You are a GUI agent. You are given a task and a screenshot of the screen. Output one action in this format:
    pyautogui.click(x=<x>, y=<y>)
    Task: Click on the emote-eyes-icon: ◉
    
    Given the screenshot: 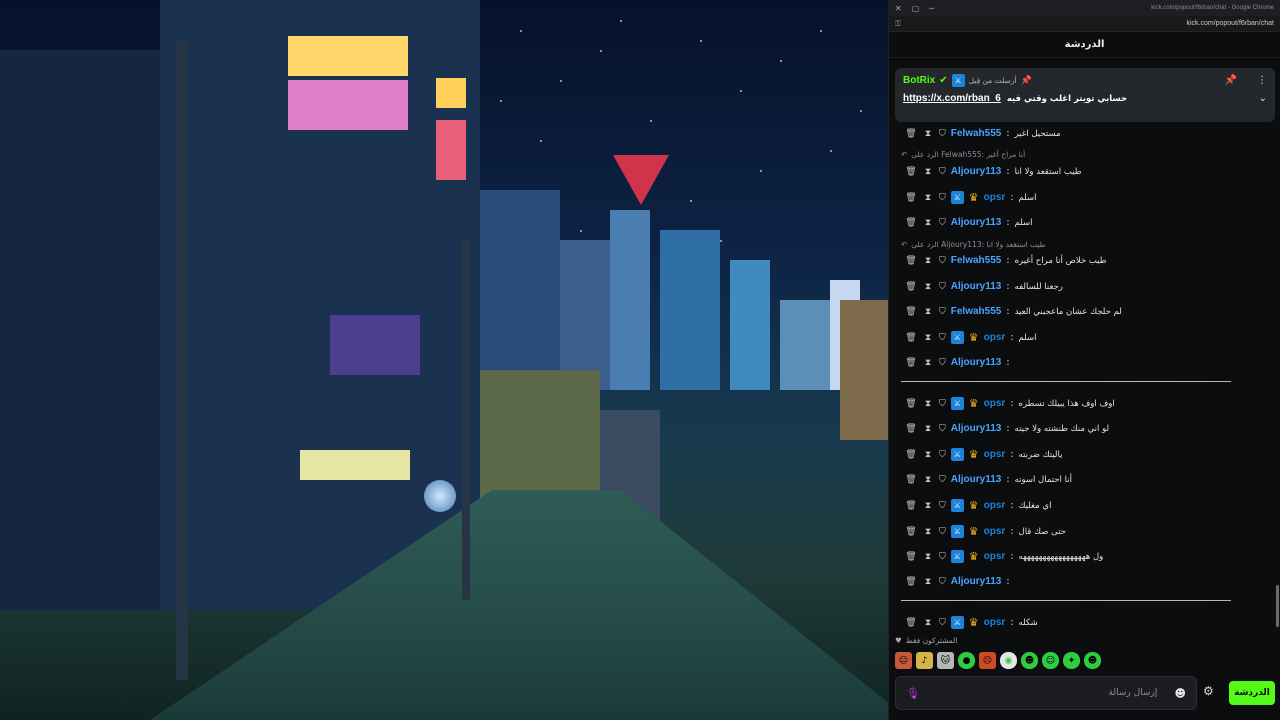 What is the action you would take?
    pyautogui.click(x=1008, y=660)
    